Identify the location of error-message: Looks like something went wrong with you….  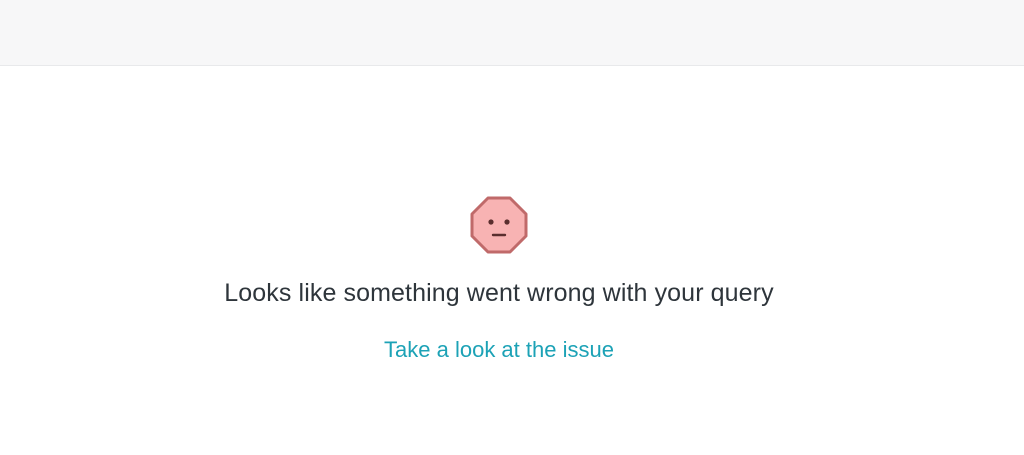
(499, 293).